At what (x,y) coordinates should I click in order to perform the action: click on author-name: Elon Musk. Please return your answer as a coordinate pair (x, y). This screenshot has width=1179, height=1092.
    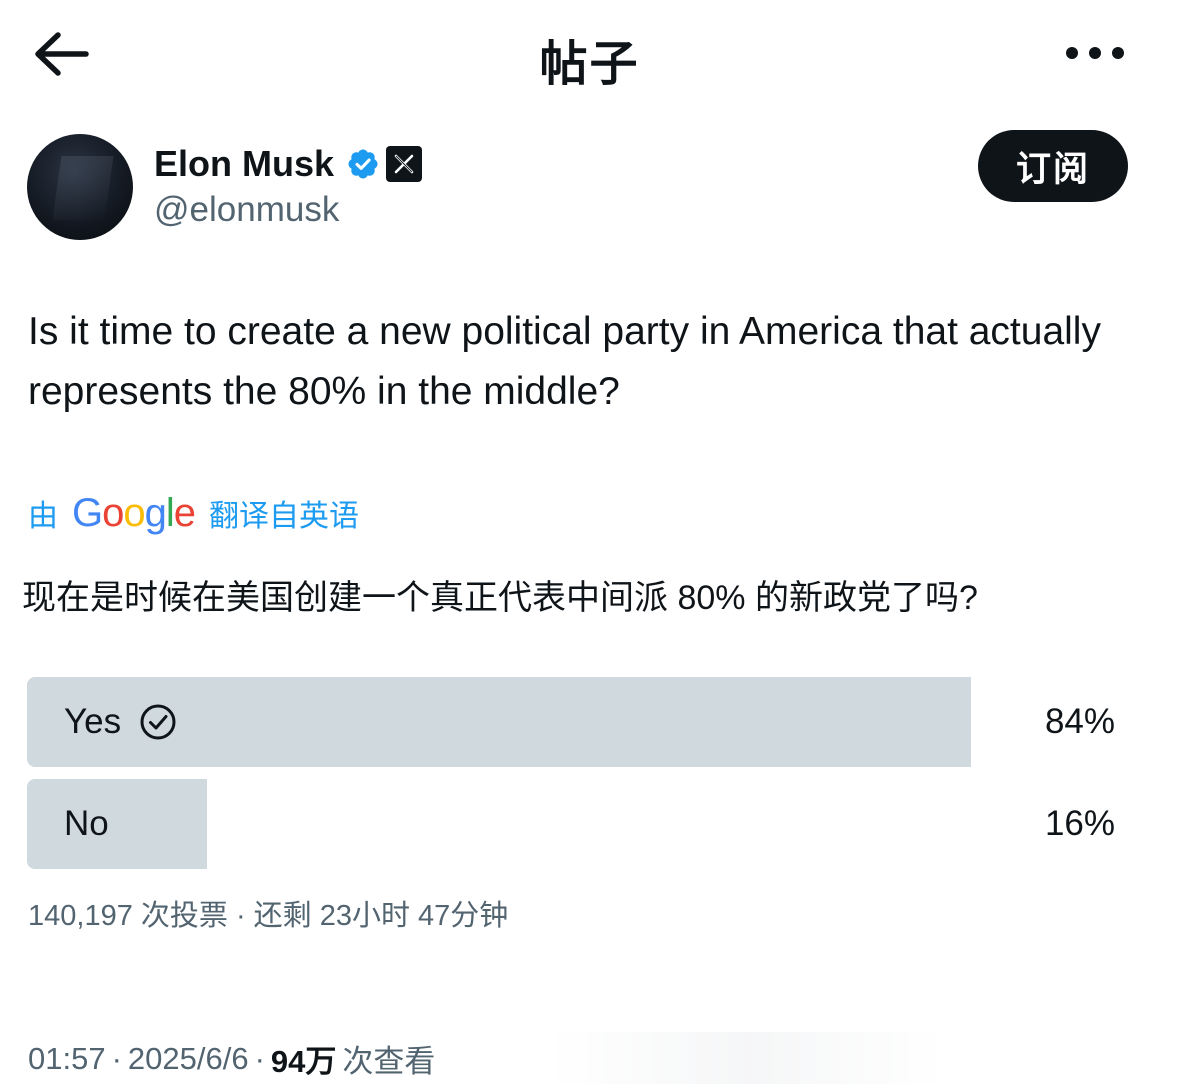
    Looking at the image, I should click on (244, 164).